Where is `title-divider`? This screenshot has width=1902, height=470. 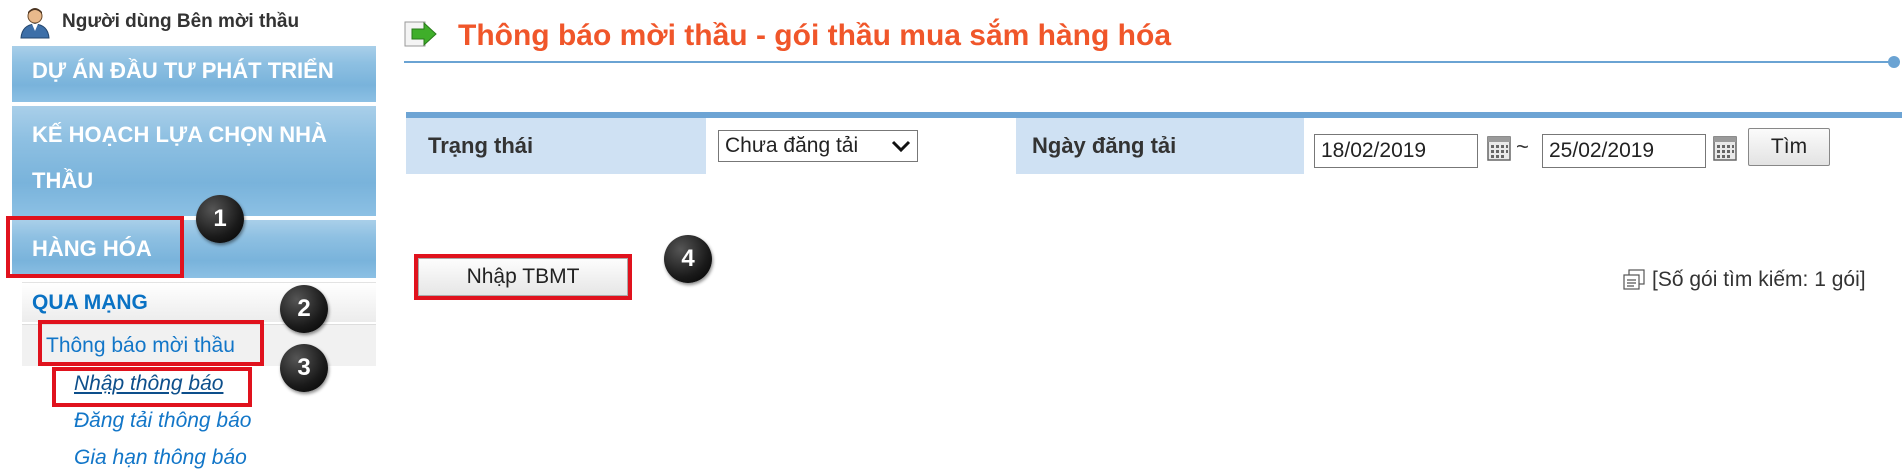 title-divider is located at coordinates (1148, 62).